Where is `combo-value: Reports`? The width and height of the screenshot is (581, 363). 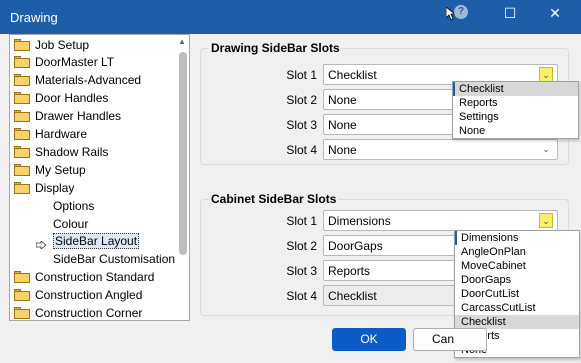 combo-value: Reports is located at coordinates (349, 271).